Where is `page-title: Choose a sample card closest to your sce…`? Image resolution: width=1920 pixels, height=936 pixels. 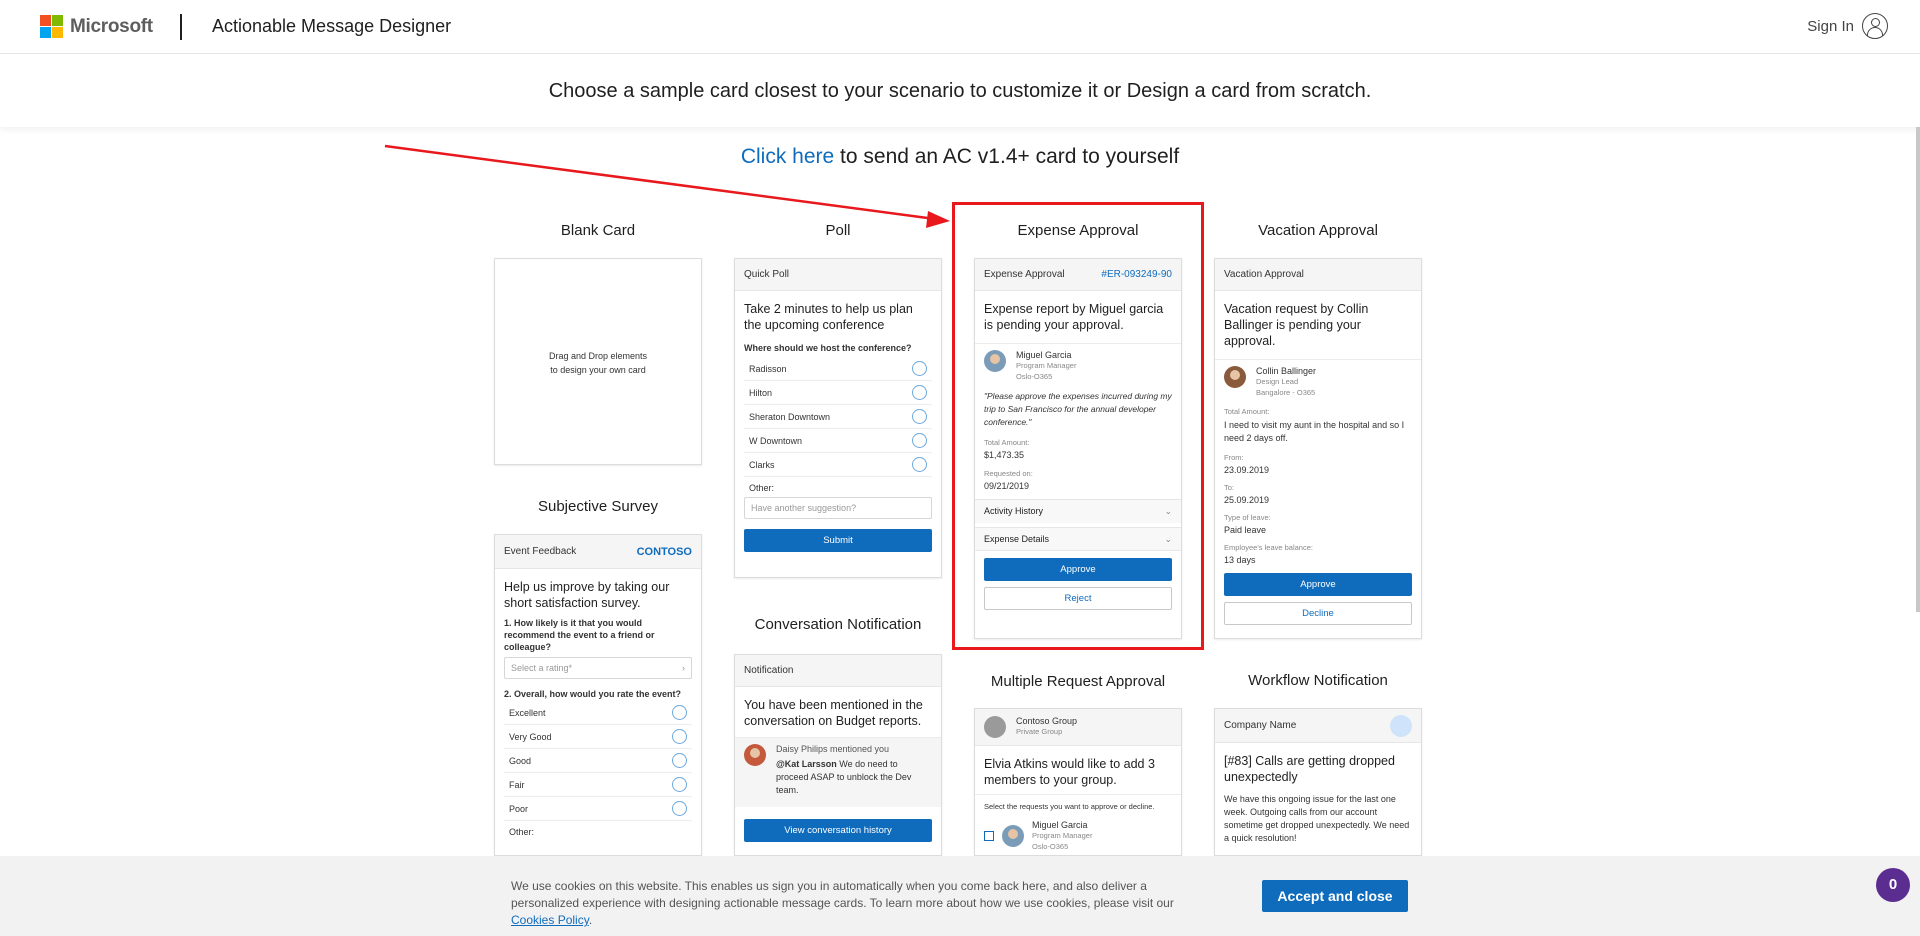 page-title: Choose a sample card closest to your sce… is located at coordinates (960, 91).